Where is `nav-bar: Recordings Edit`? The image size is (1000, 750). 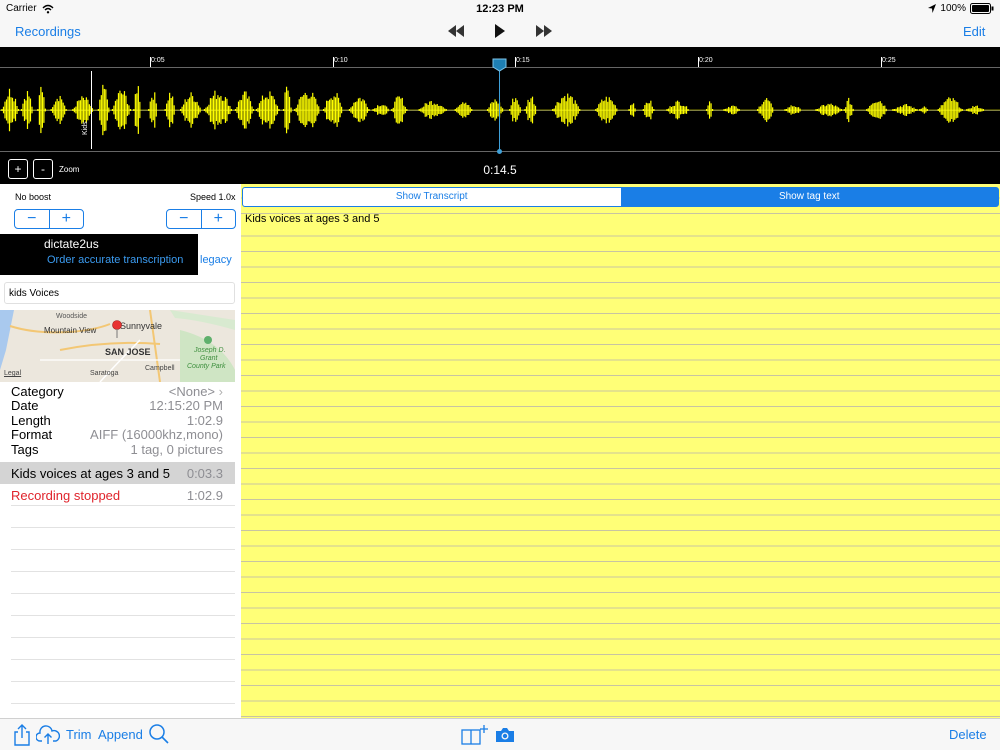 nav-bar: Recordings Edit is located at coordinates (500, 33).